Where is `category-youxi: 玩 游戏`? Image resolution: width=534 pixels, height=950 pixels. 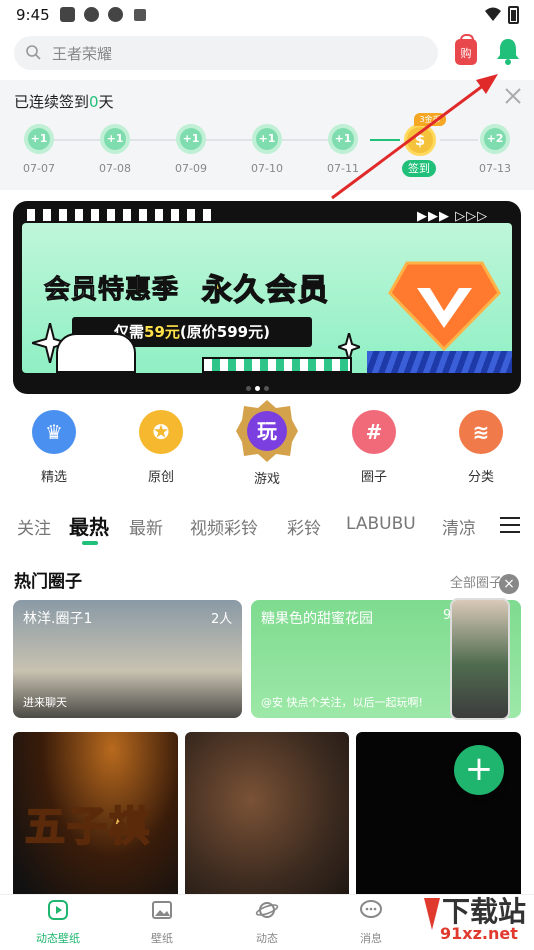 category-youxi: 玩 游戏 is located at coordinates (267, 443).